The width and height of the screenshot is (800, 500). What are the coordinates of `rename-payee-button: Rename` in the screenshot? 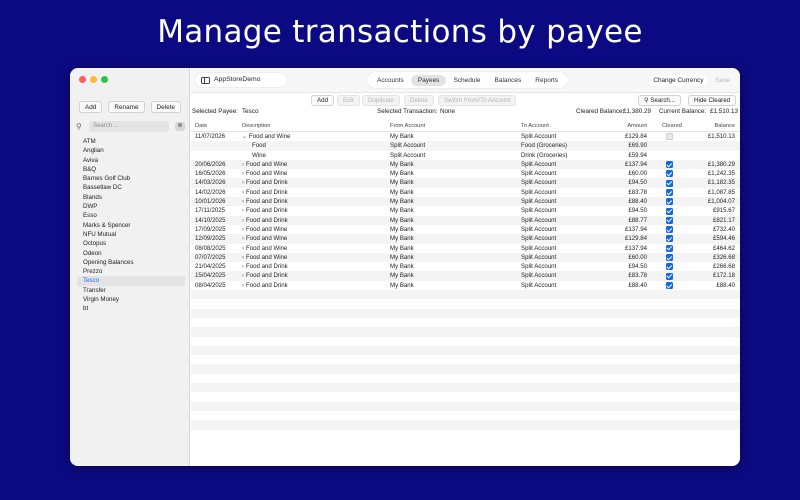 It's located at (126, 107).